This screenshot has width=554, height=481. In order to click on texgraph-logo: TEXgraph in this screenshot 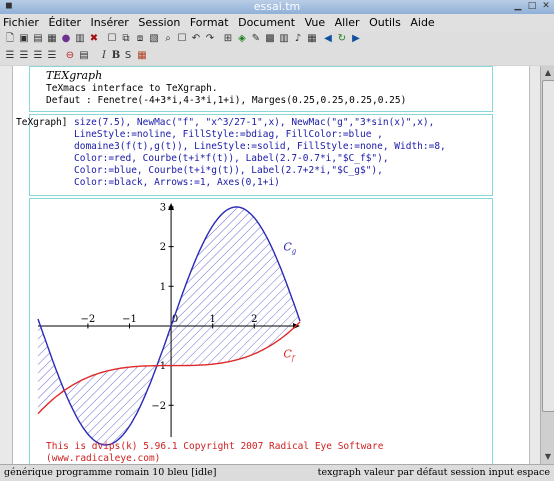, I will do `click(74, 75)`.